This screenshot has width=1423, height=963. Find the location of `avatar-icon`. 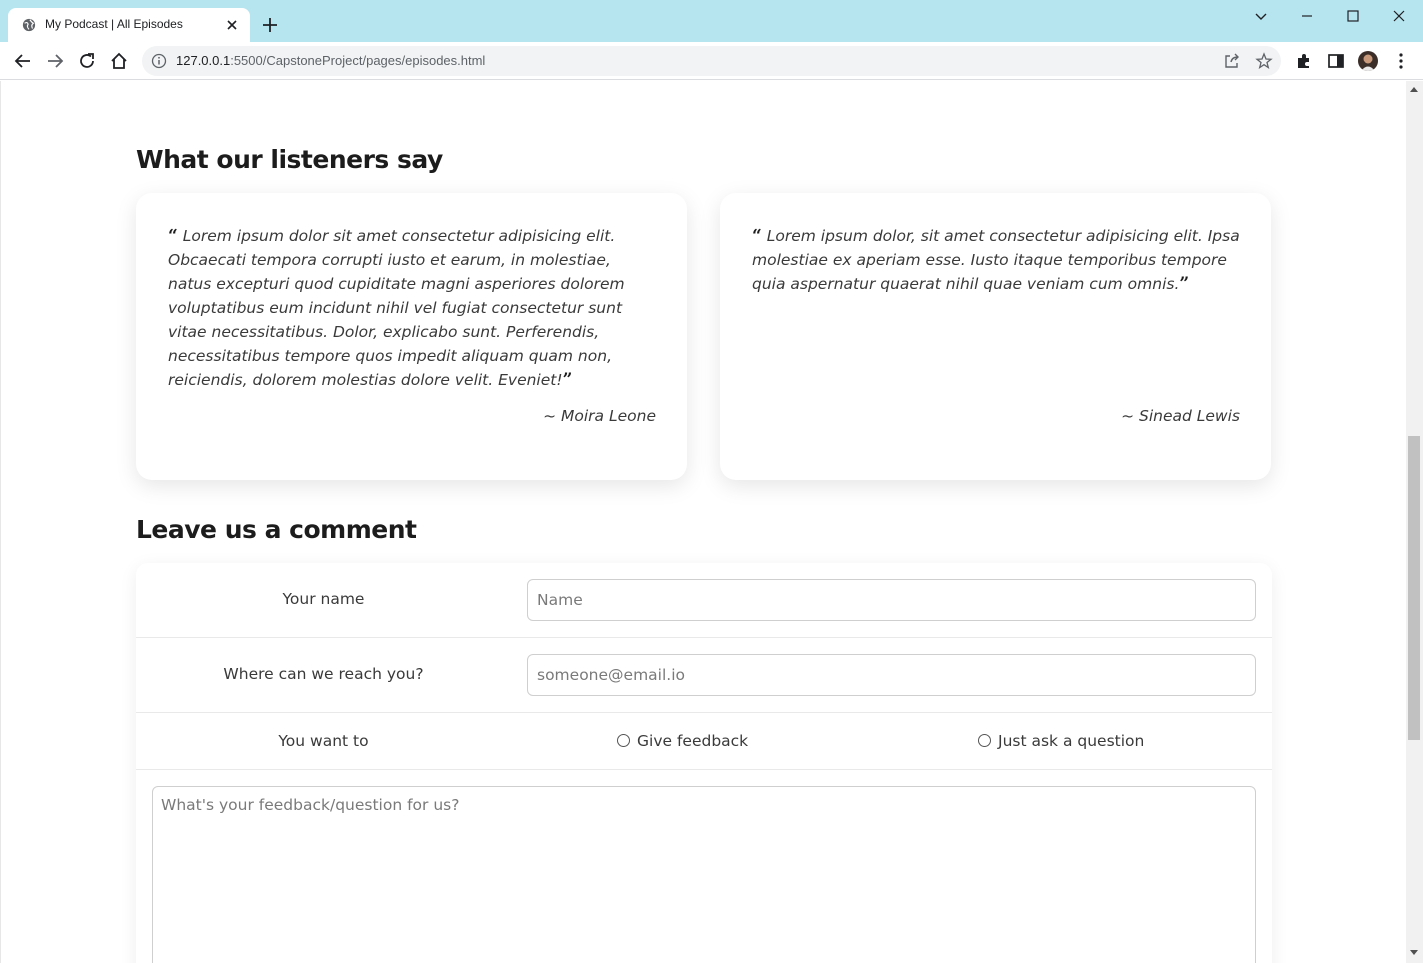

avatar-icon is located at coordinates (1368, 62).